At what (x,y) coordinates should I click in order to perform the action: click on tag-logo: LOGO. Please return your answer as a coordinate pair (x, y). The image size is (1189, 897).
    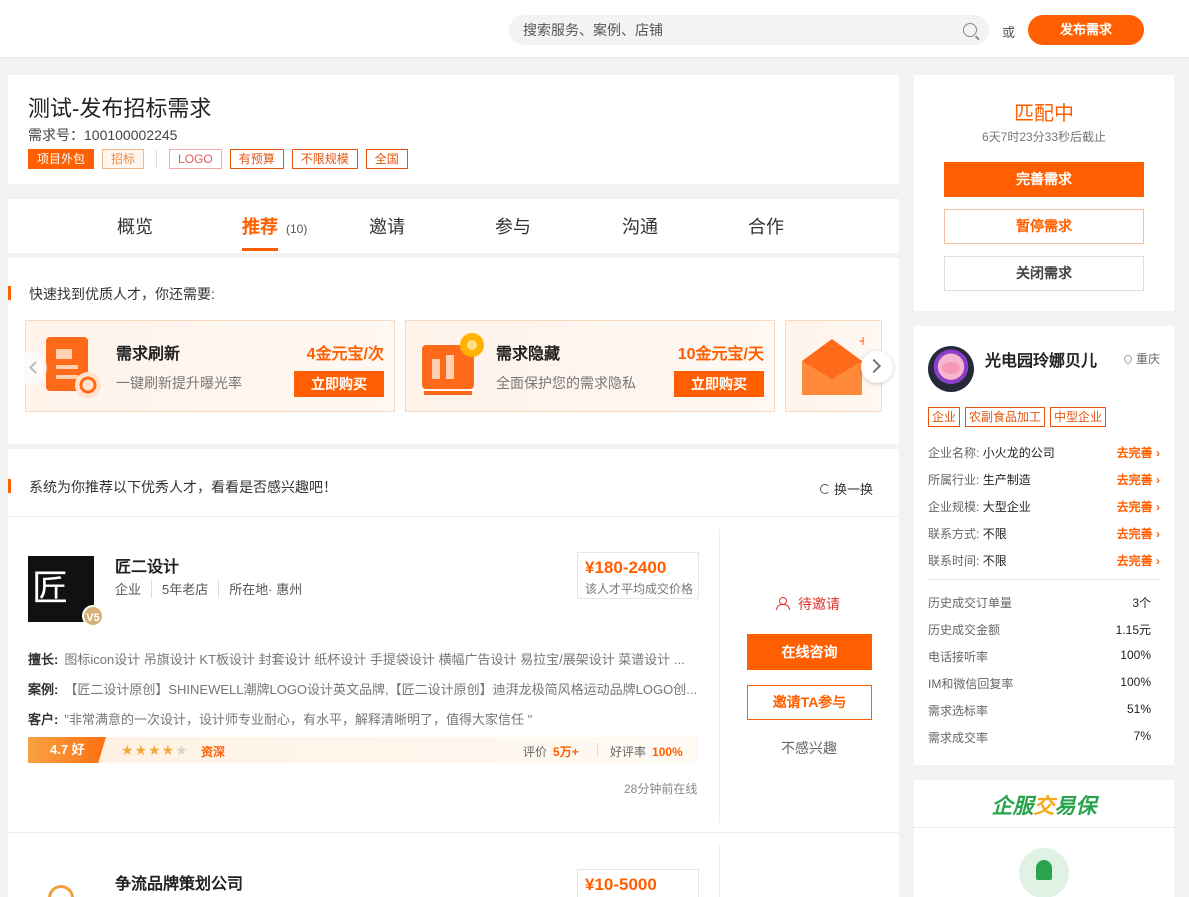
    Looking at the image, I should click on (195, 159).